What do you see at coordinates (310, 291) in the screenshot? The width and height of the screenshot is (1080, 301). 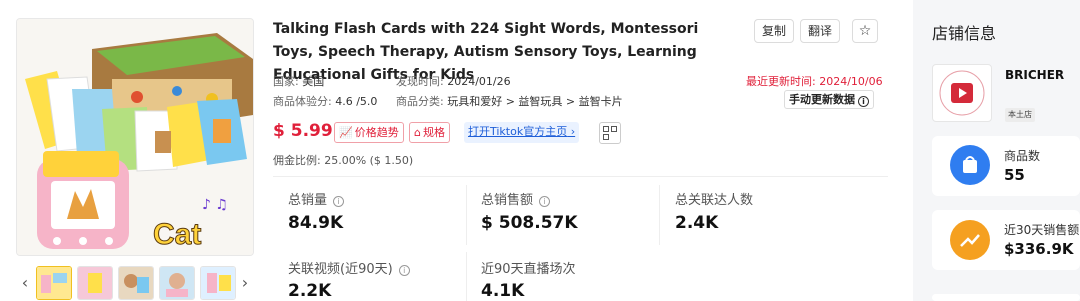 I see `stat-videos-value: 2.2K` at bounding box center [310, 291].